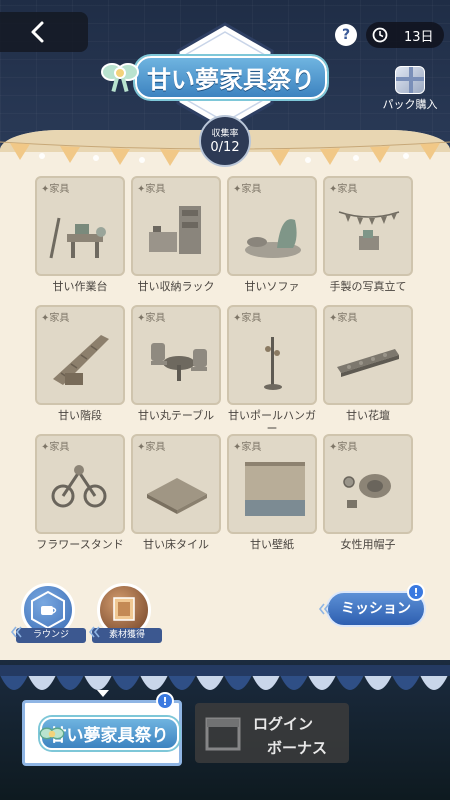 The width and height of the screenshot is (450, 800). What do you see at coordinates (272, 422) in the screenshot?
I see `item-name: 甘いポールハンガー` at bounding box center [272, 422].